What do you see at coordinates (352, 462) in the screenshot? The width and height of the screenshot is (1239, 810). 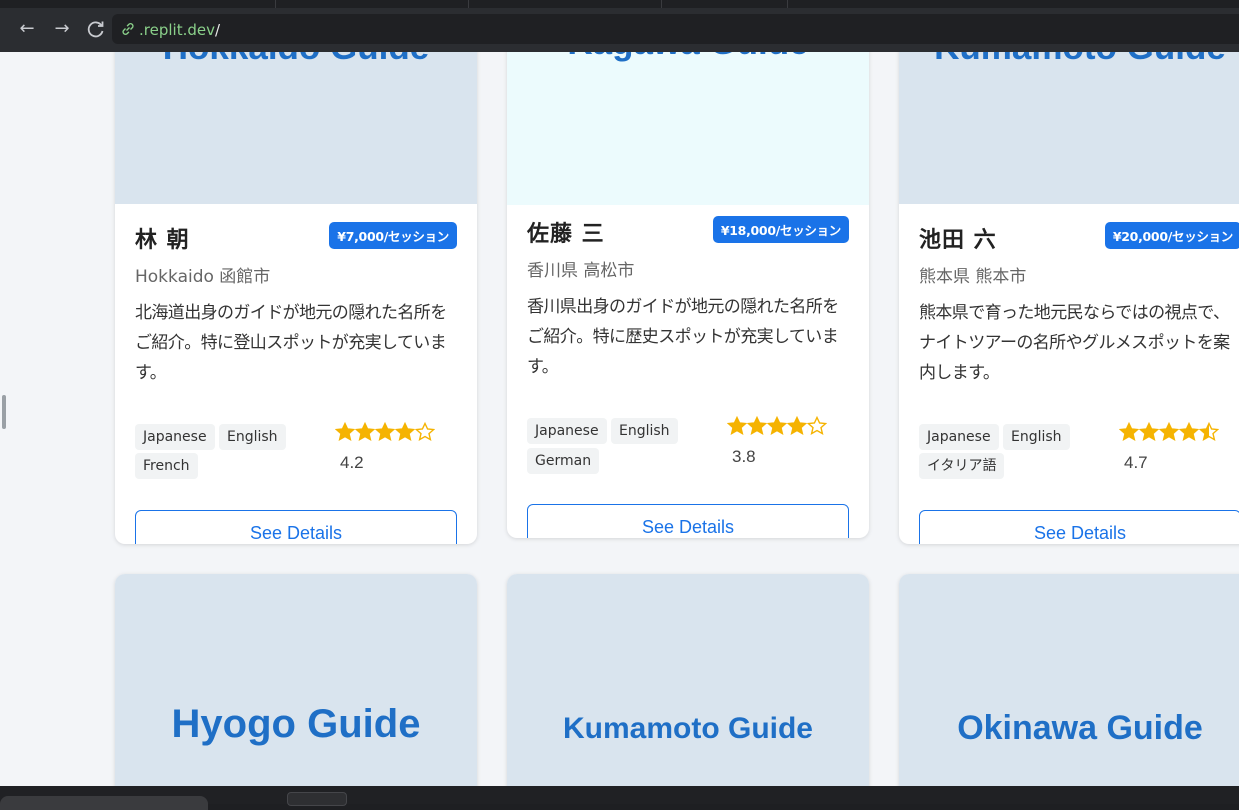 I see `rating-value: 4.2` at bounding box center [352, 462].